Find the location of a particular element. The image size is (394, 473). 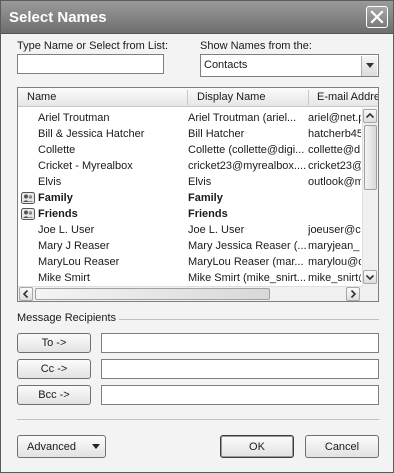

vertical-scroll-thumb is located at coordinates (370, 157).